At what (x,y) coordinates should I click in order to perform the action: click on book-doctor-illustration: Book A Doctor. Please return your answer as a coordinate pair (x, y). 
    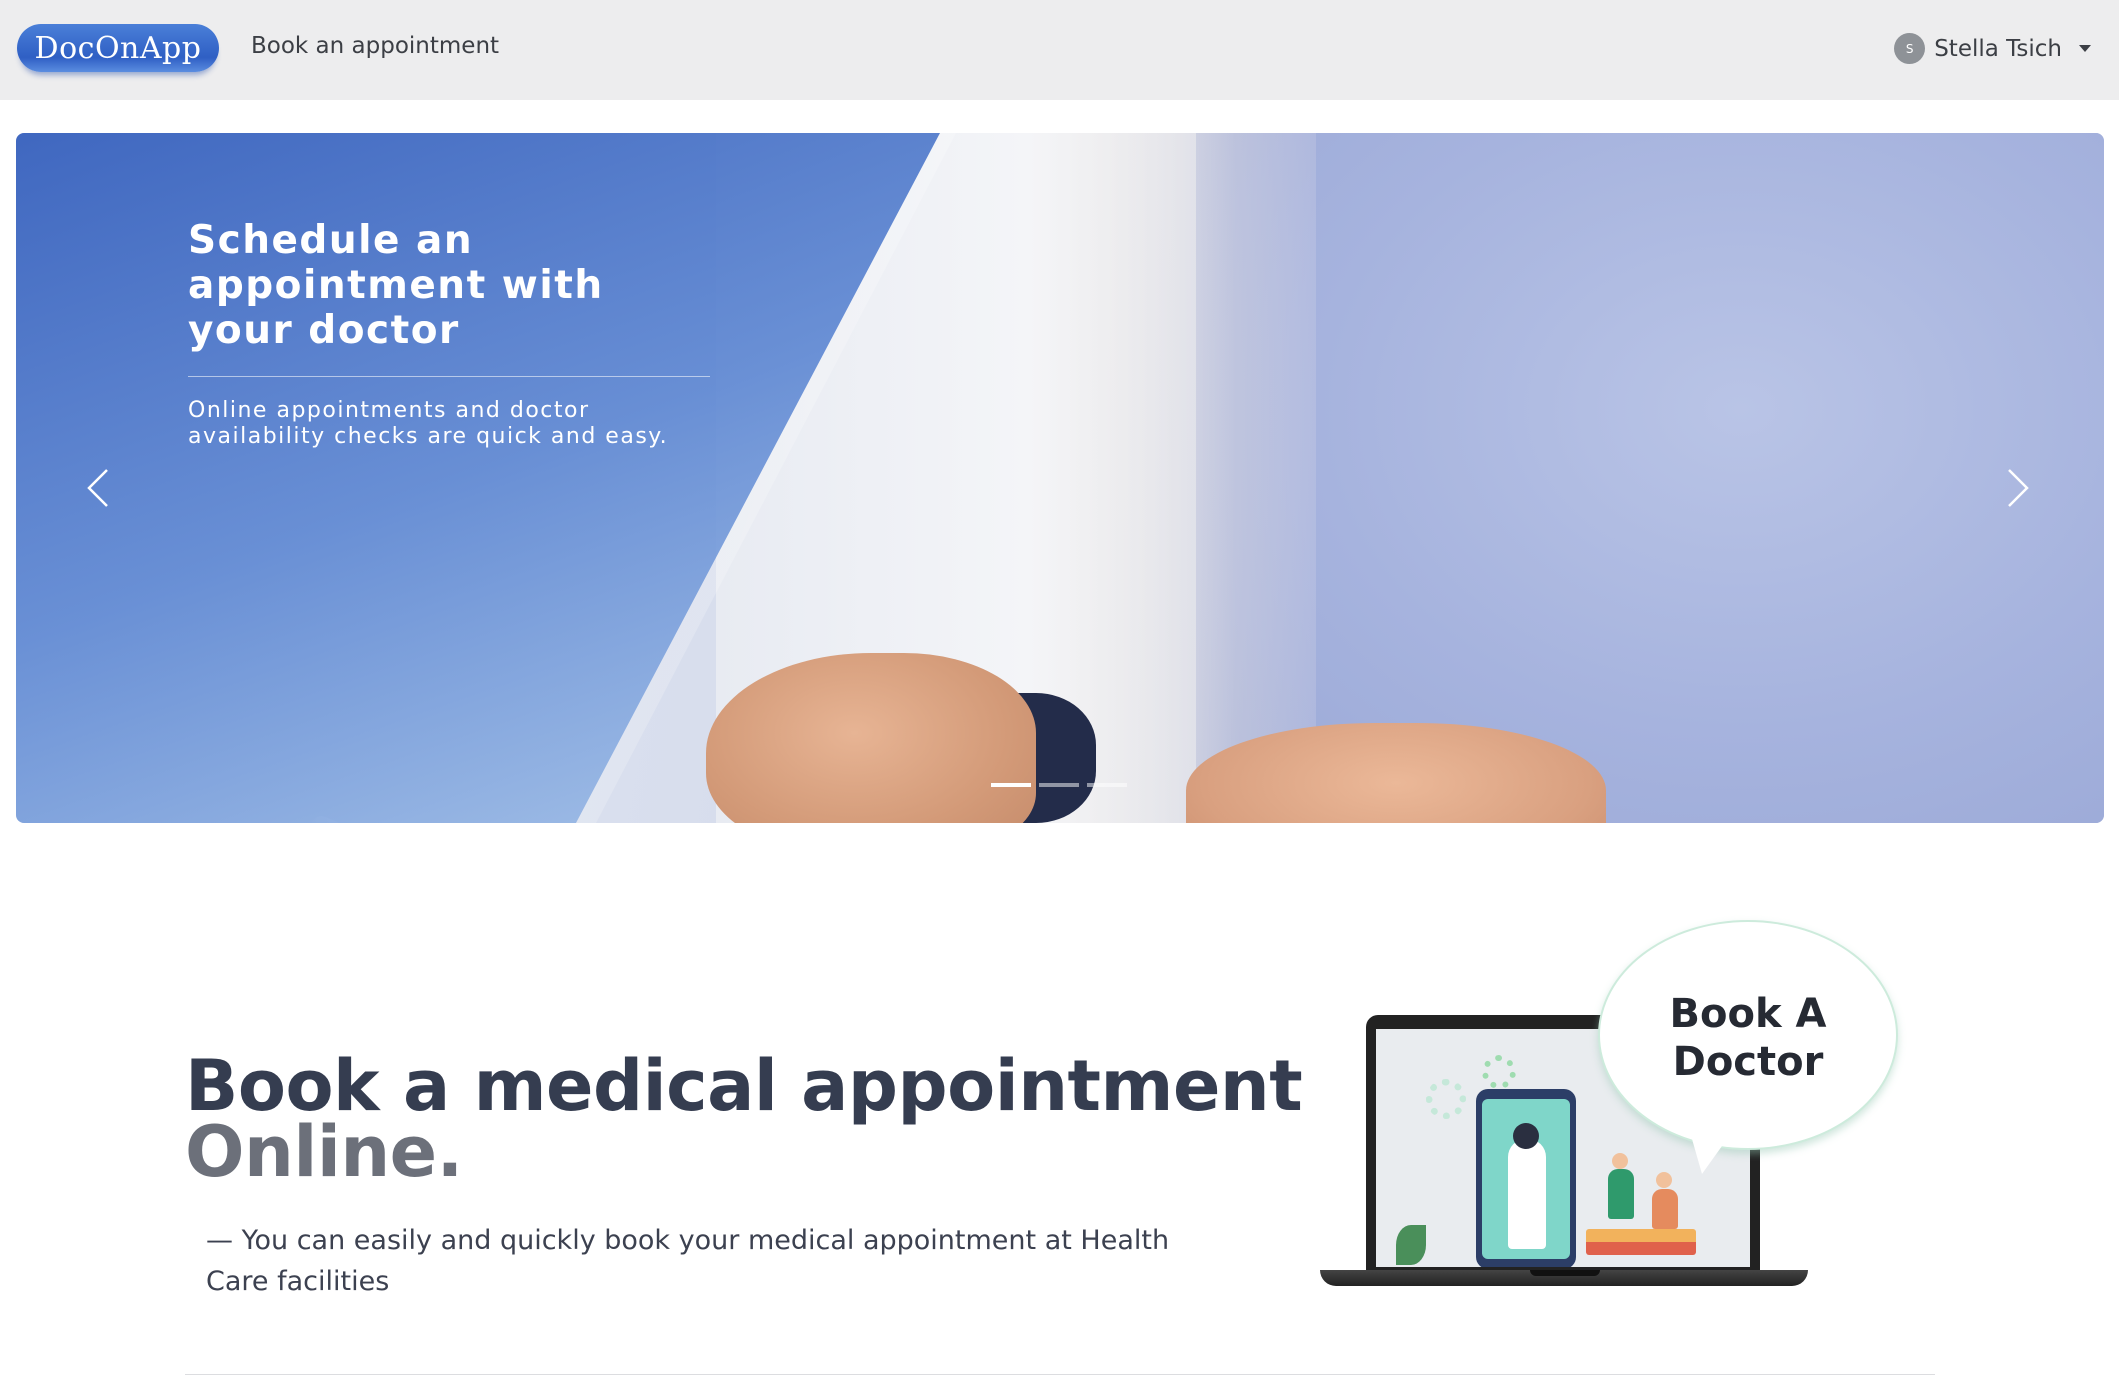
    Looking at the image, I should click on (1610, 1110).